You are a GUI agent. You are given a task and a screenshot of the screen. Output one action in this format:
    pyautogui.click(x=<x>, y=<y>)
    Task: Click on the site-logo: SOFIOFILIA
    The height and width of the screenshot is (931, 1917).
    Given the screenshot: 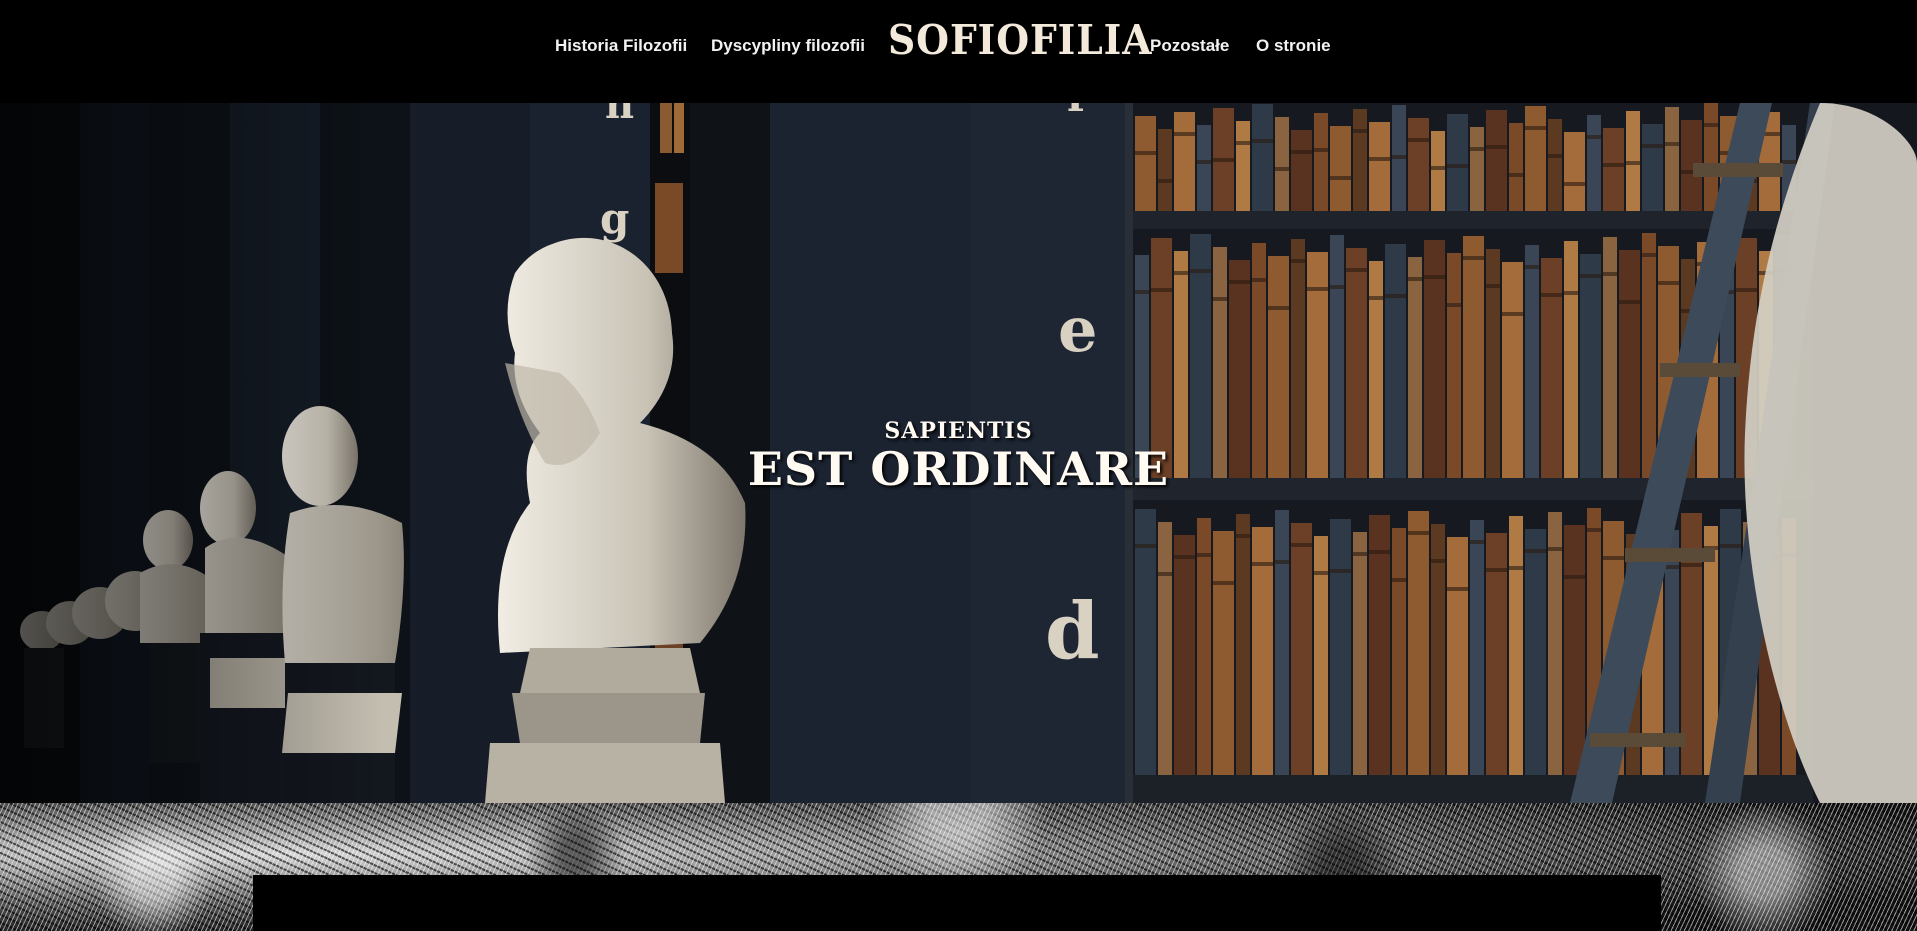 What is the action you would take?
    pyautogui.click(x=1020, y=40)
    